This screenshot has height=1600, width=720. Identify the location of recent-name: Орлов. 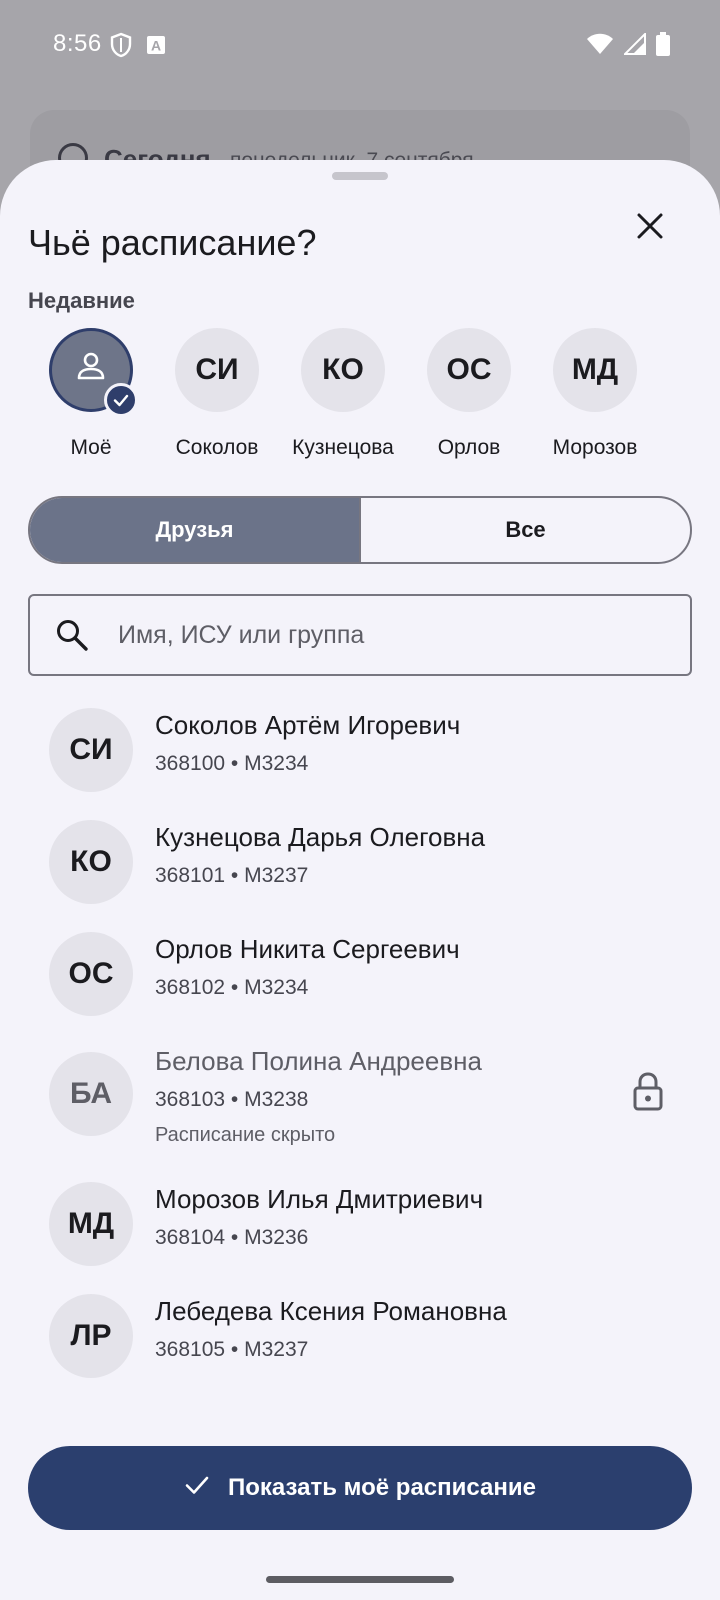
(469, 447).